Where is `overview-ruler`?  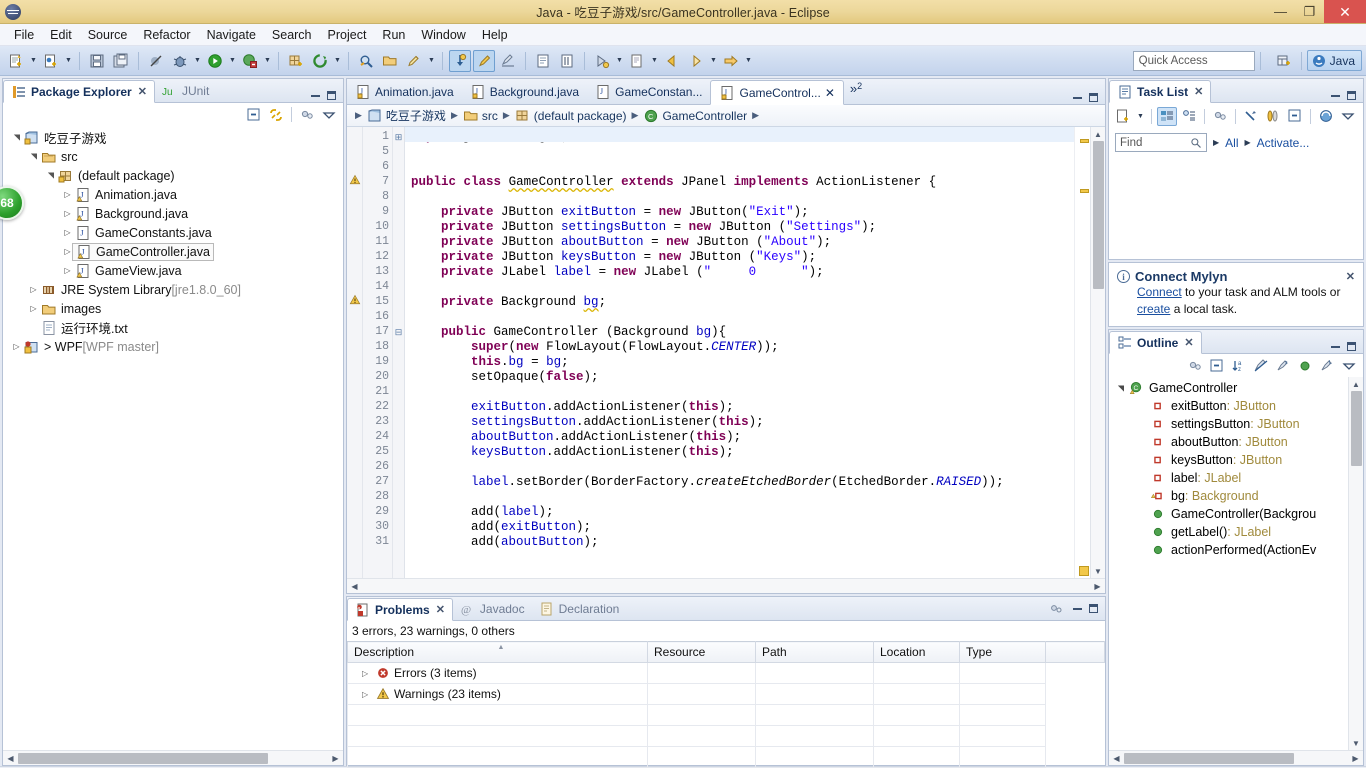
overview-ruler is located at coordinates (1082, 352).